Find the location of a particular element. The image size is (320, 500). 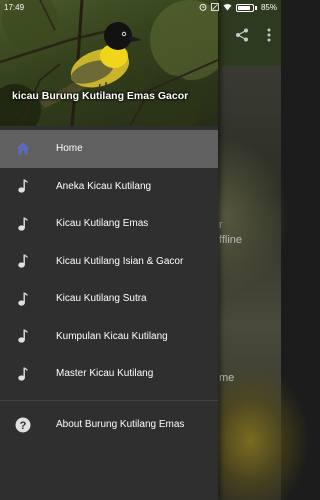

background-text-fragment: me is located at coordinates (227, 378).